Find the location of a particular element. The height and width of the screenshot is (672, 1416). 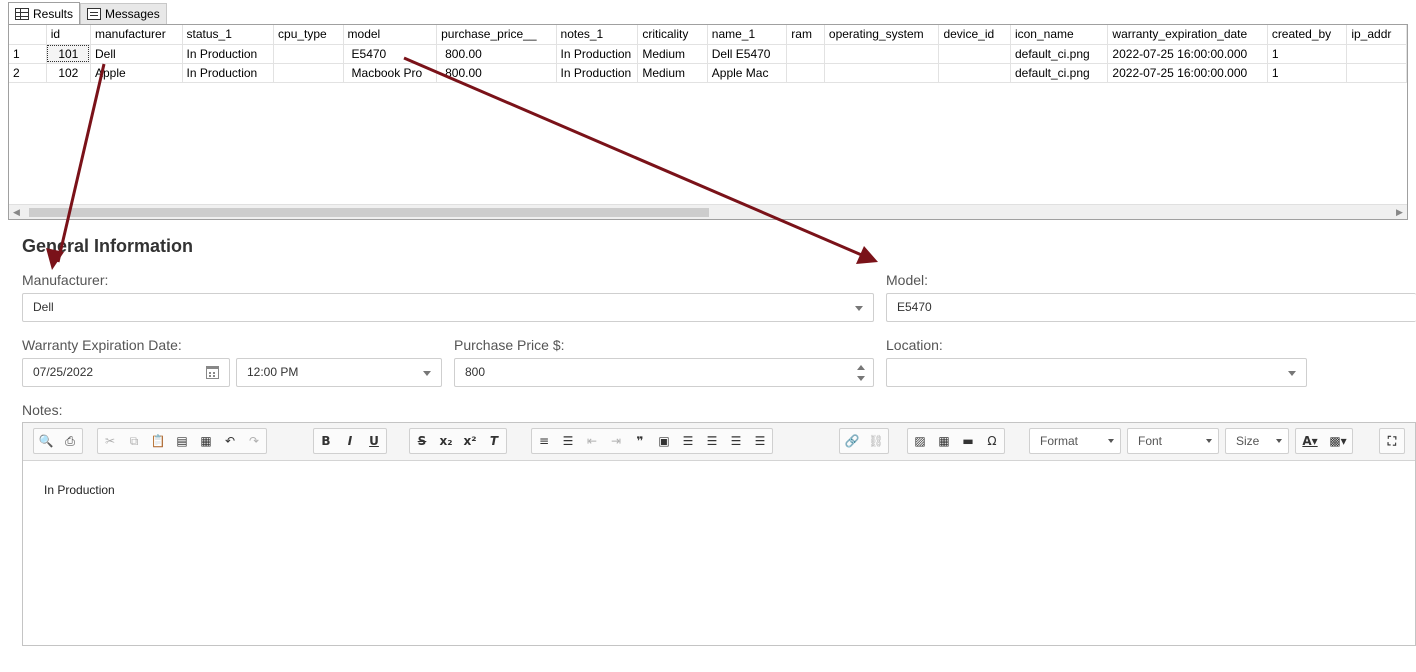

cut-icon: ✂ is located at coordinates (110, 441).